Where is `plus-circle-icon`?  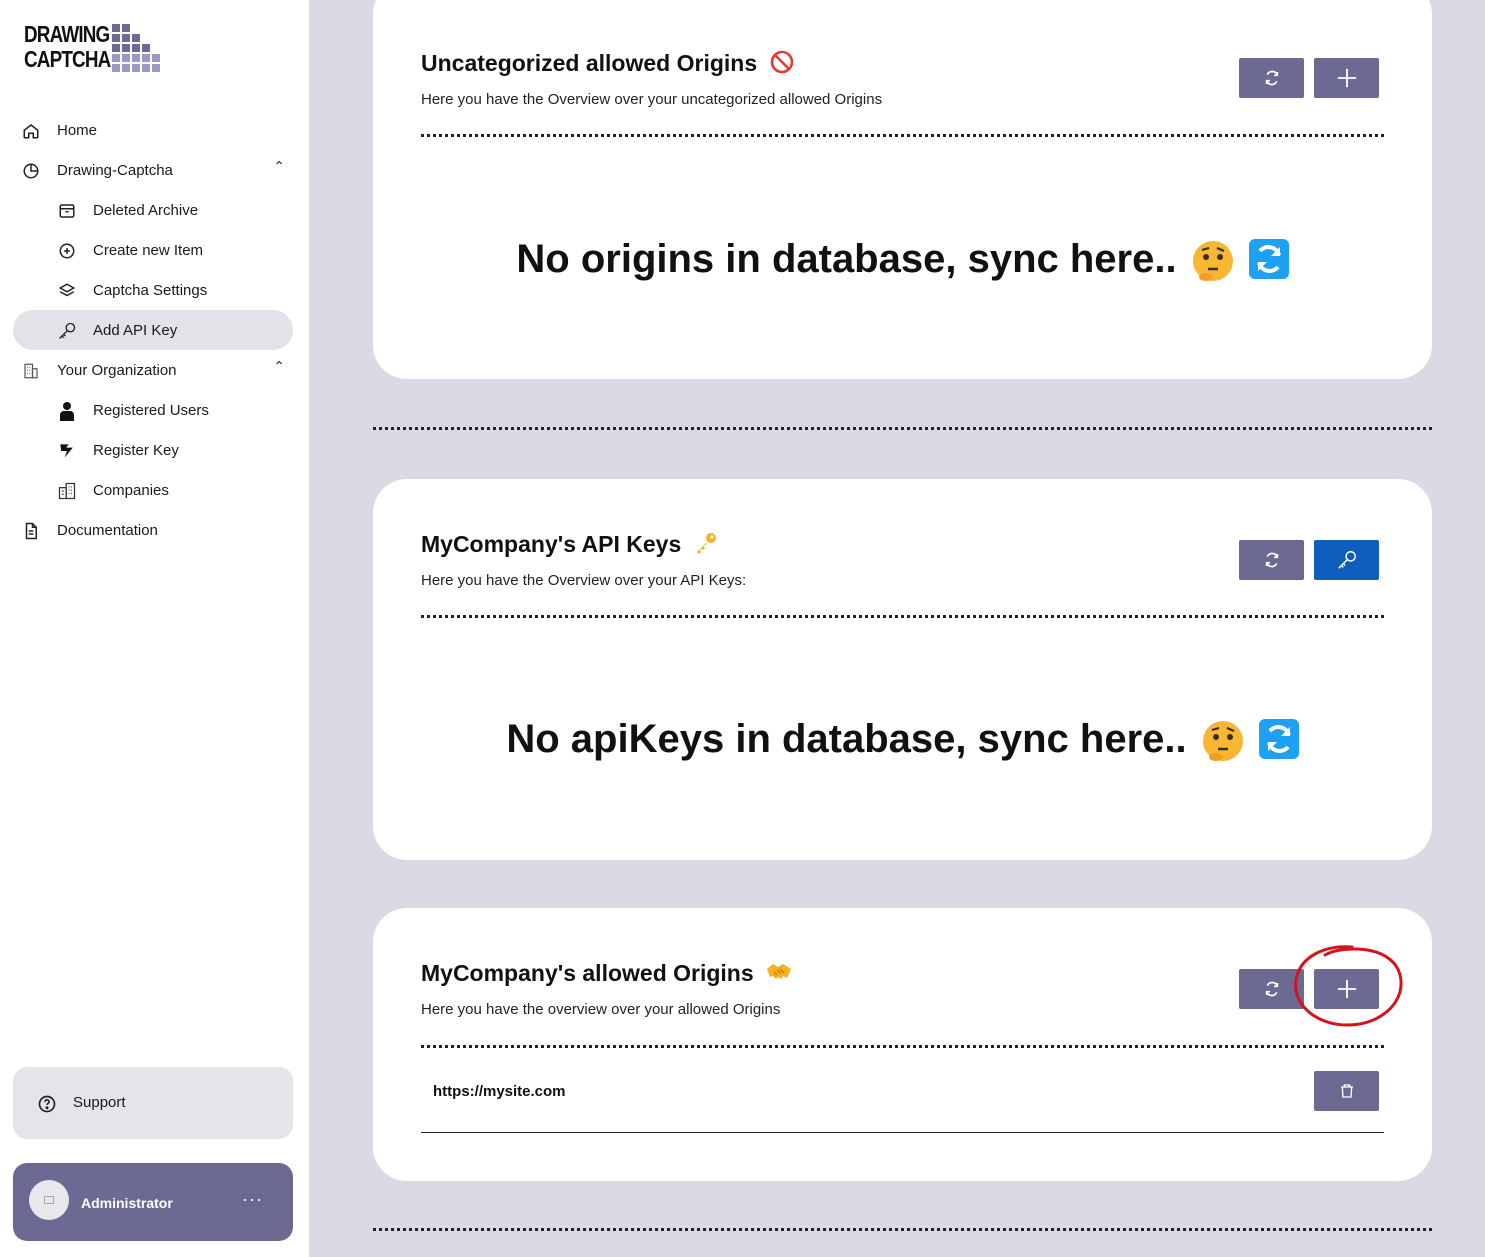
plus-circle-icon is located at coordinates (67, 251).